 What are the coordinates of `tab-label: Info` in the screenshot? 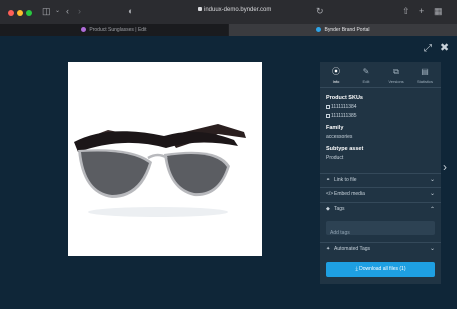 It's located at (336, 81).